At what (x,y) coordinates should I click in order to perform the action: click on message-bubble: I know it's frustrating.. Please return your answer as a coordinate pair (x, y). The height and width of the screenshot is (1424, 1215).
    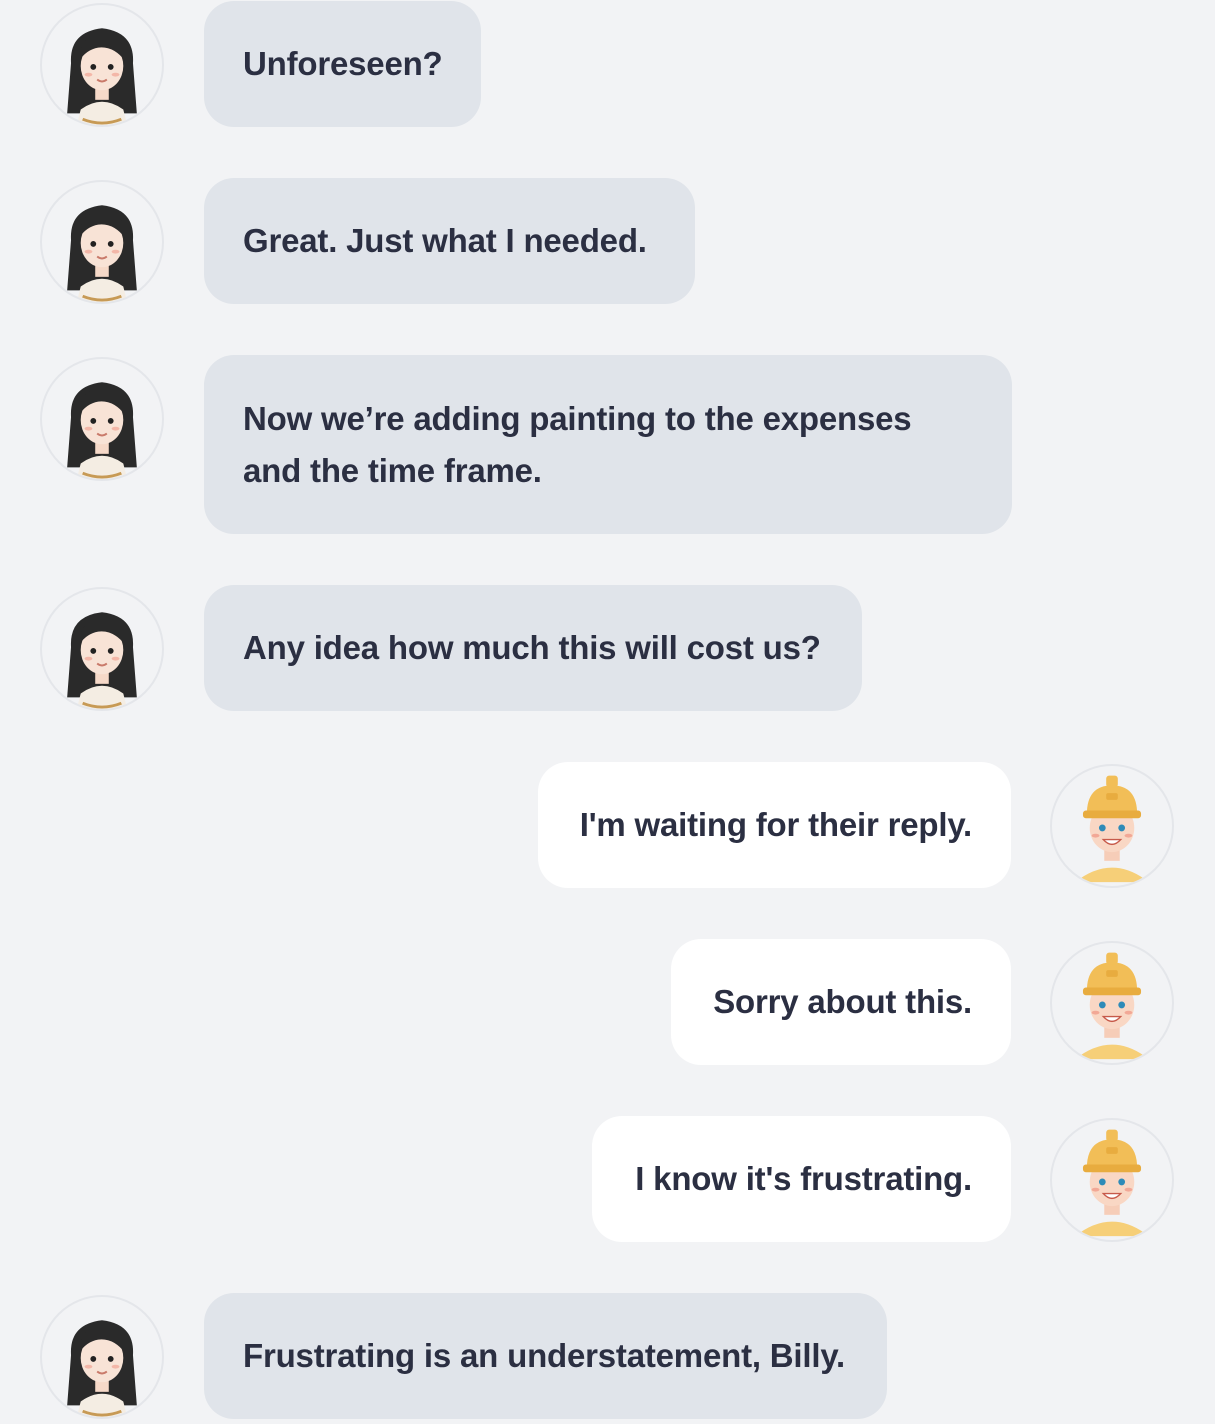
    Looking at the image, I should click on (801, 1179).